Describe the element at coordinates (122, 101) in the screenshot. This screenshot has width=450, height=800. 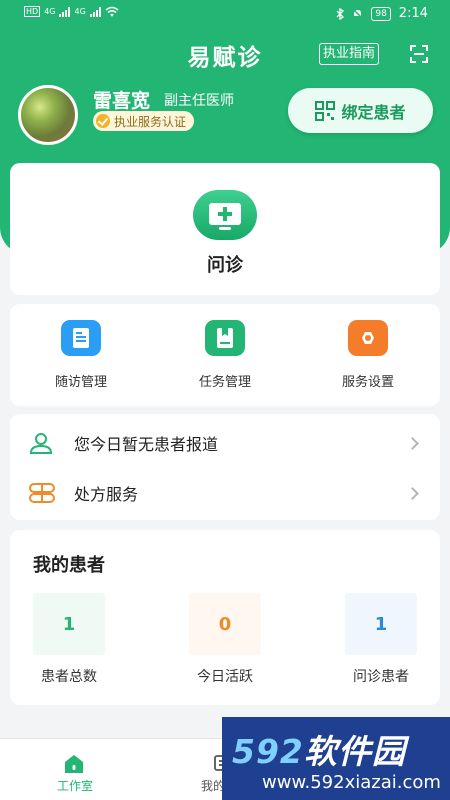
I see `doctor-name: 雷喜宽` at that location.